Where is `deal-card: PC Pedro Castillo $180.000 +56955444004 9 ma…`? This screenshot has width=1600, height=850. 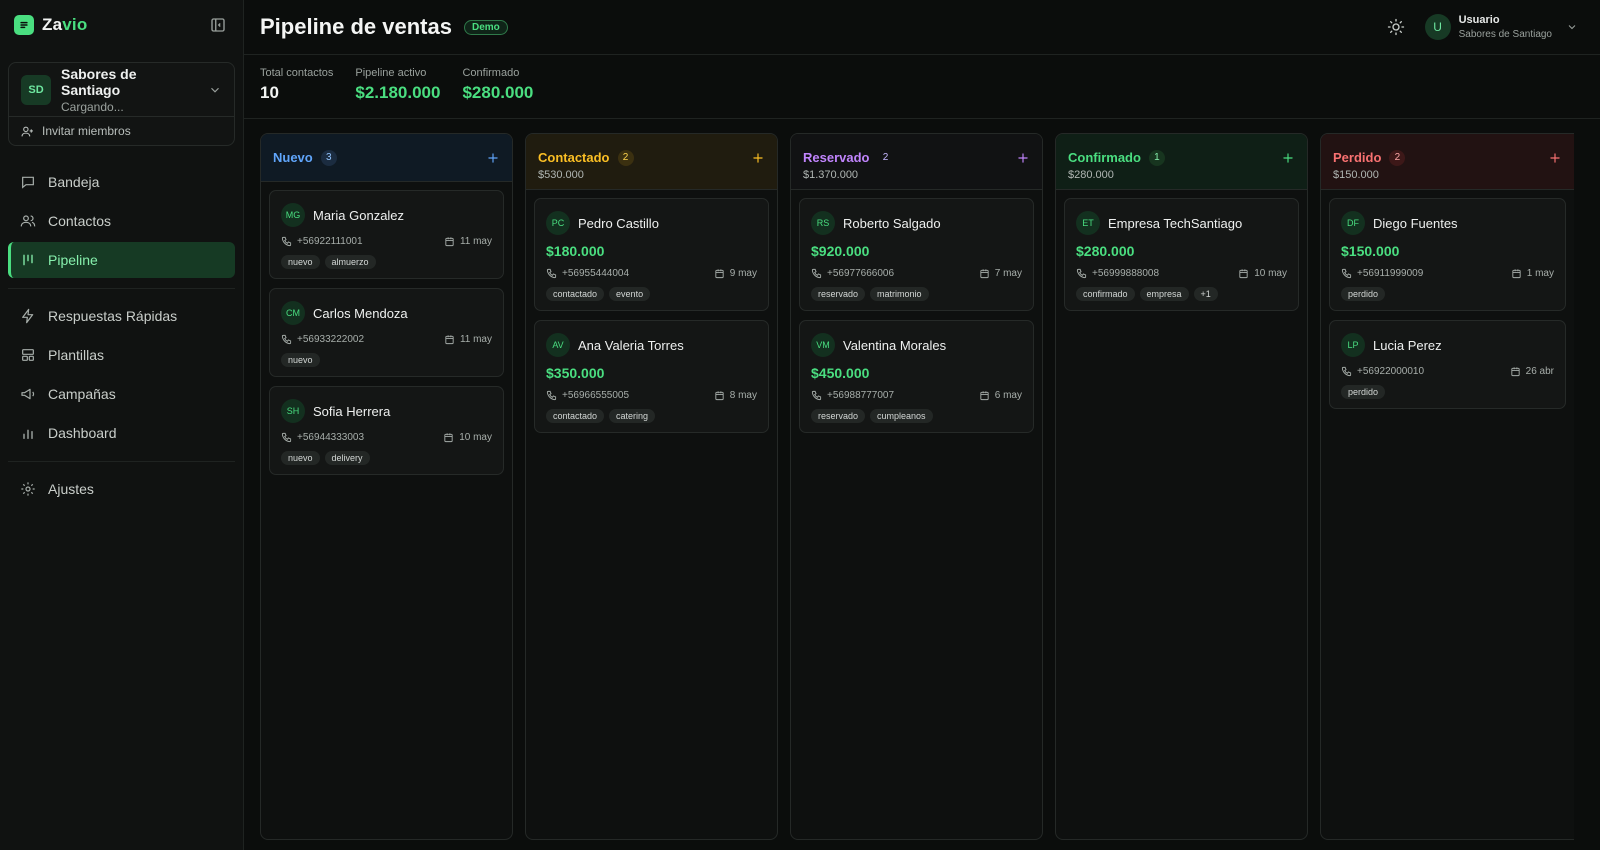
deal-card: PC Pedro Castillo $180.000 +56955444004 9 ma… is located at coordinates (651, 254).